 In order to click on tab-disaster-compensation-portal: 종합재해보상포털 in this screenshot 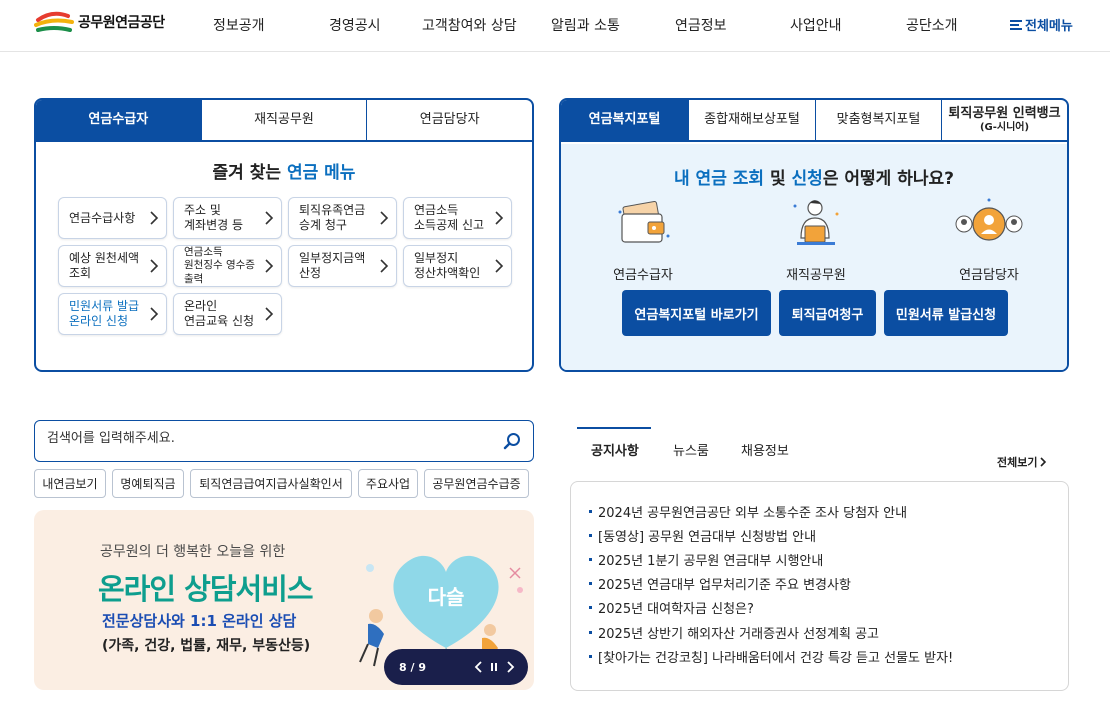, I will do `click(751, 120)`.